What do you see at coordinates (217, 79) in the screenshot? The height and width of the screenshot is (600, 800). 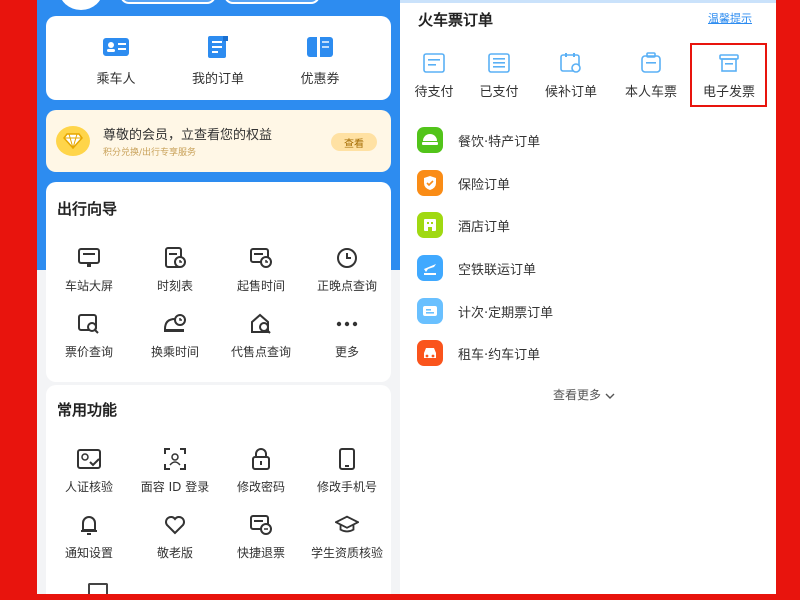 I see `quick-item-label: 我的订单` at bounding box center [217, 79].